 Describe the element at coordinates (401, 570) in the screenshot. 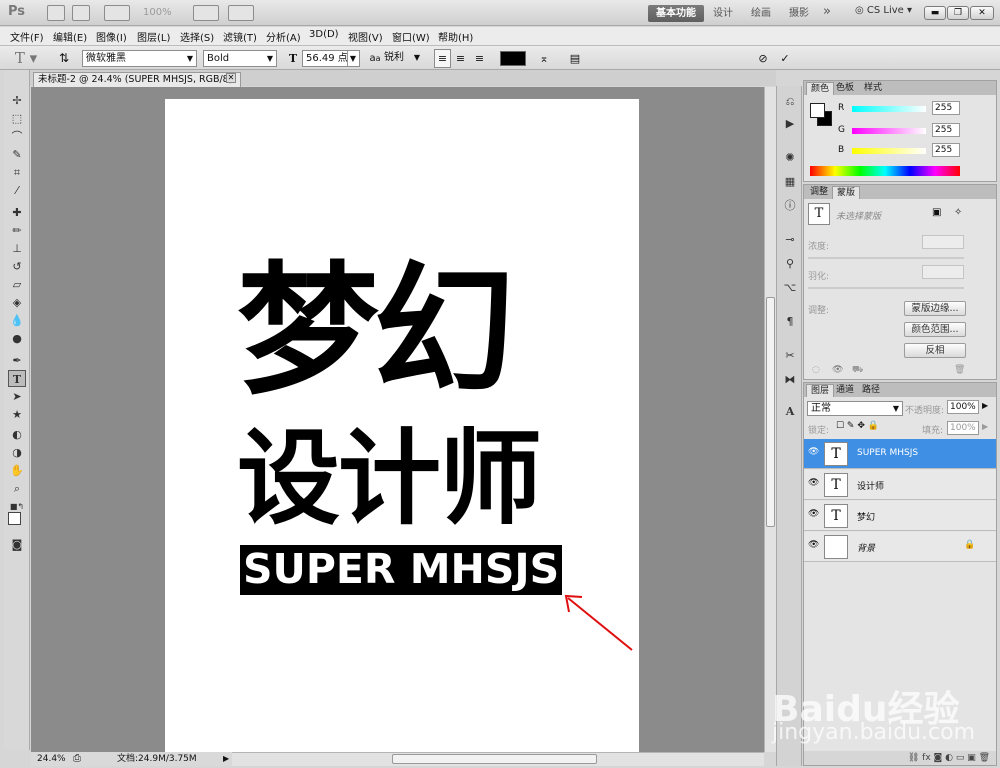

I see `selected-text-super-mhsjs: SUPER MHSJS` at that location.